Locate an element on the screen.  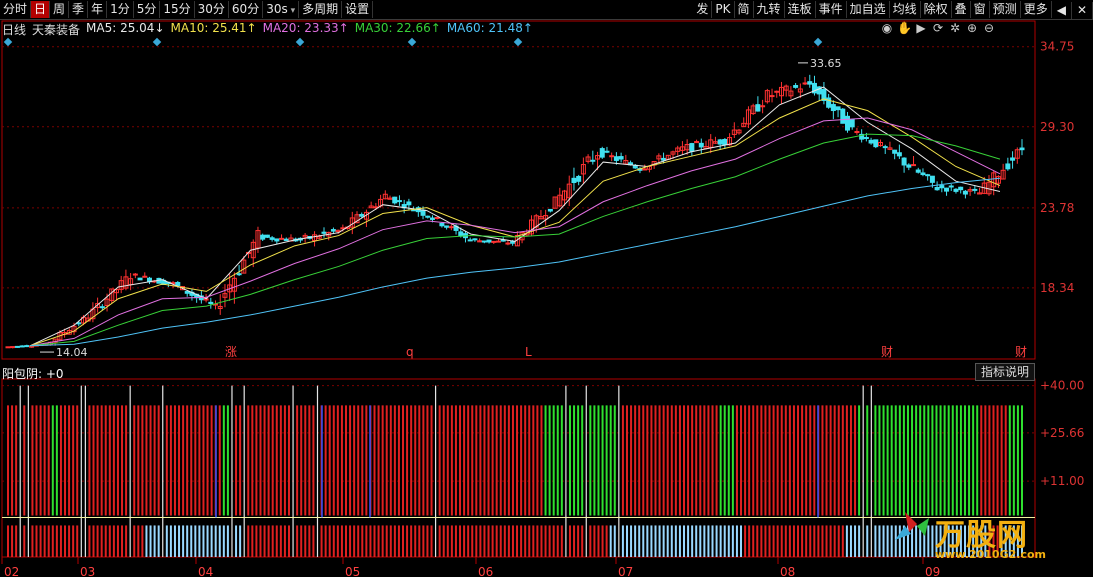
tab-4: 年 is located at coordinates (98, 9).